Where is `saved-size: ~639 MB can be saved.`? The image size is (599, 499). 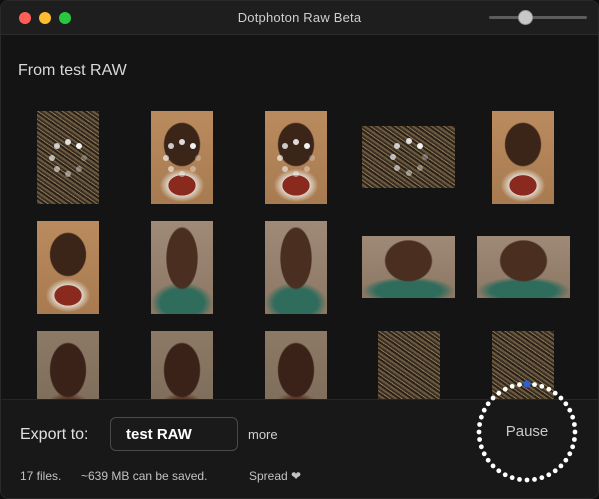 saved-size: ~639 MB can be saved. is located at coordinates (144, 476).